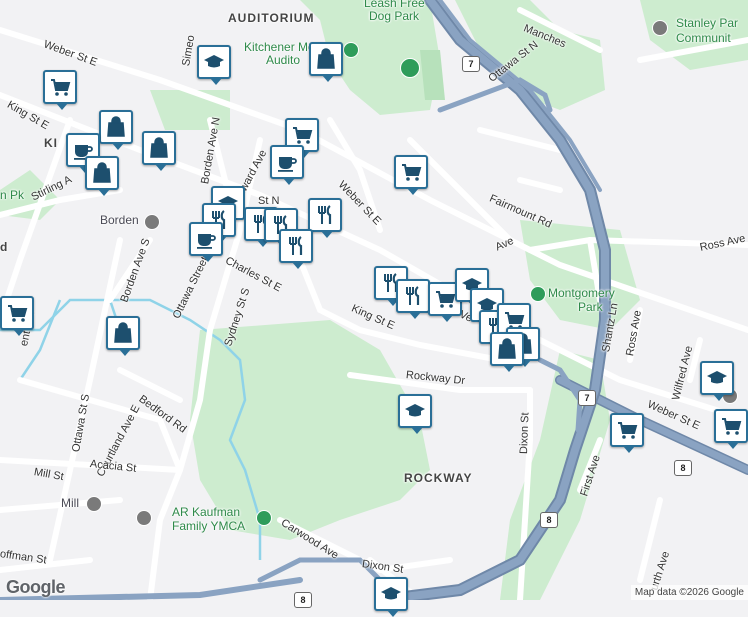 The height and width of the screenshot is (617, 748). What do you see at coordinates (51, 143) in the screenshot?
I see `label-district-fragment: KI` at bounding box center [51, 143].